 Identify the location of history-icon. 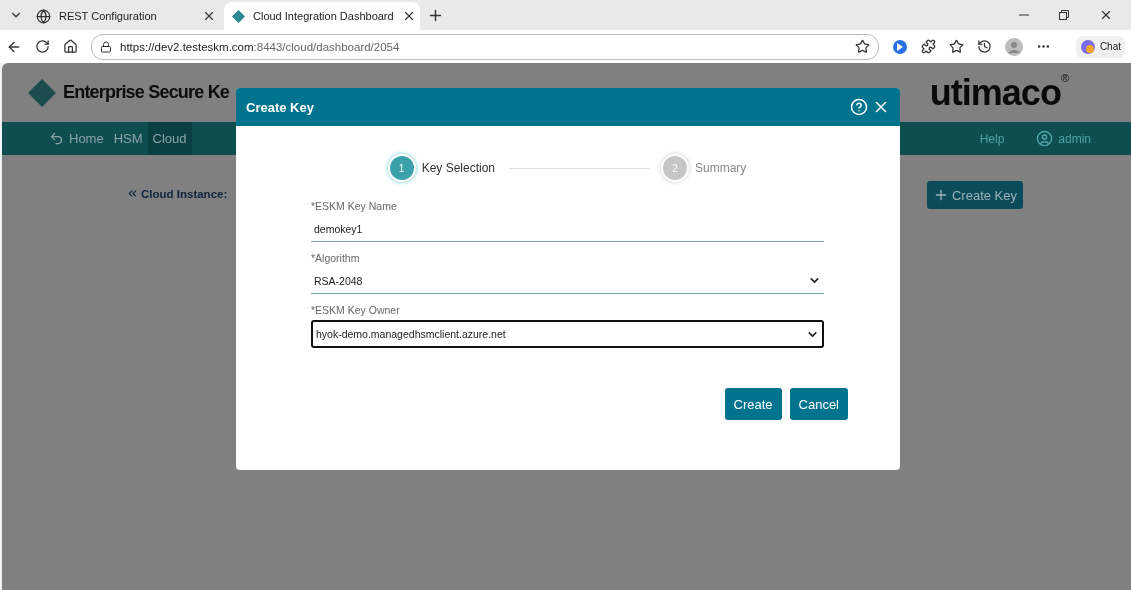
(984, 46).